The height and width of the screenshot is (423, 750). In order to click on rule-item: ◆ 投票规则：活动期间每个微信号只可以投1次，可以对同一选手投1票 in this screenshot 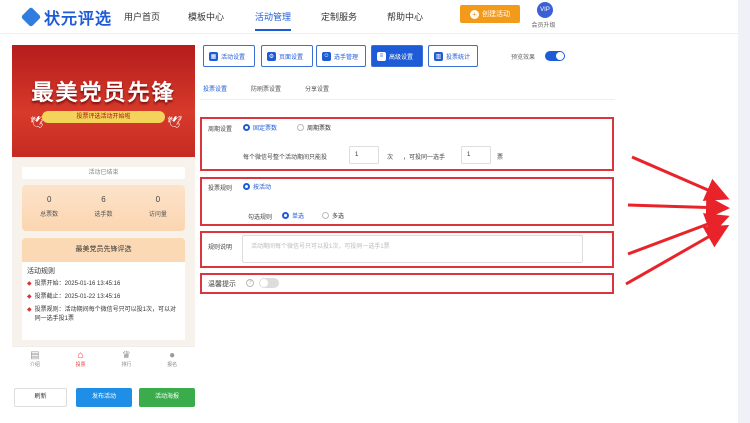, I will do `click(103, 315)`.